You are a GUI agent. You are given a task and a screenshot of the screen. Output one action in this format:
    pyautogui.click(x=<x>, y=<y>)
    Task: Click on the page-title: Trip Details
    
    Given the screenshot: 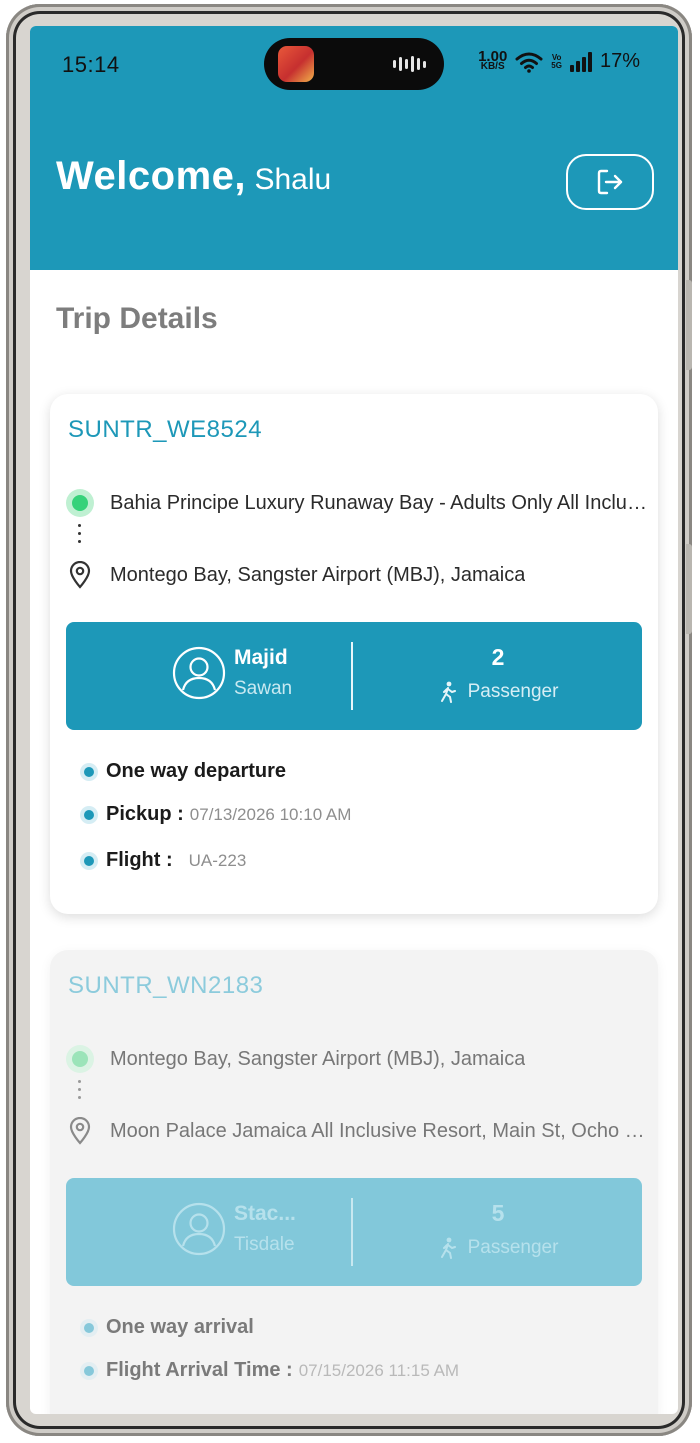 What is the action you would take?
    pyautogui.click(x=137, y=318)
    